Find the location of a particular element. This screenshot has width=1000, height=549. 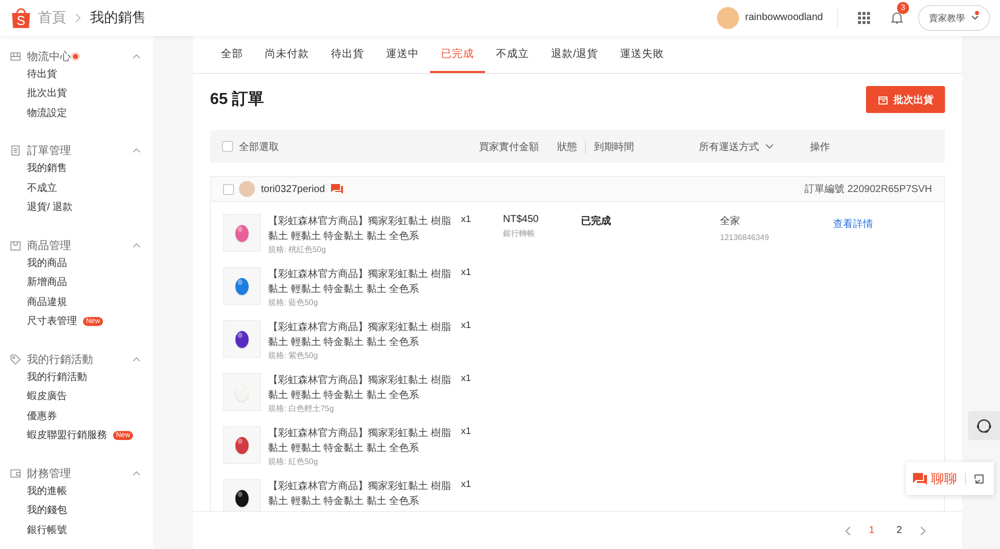

logistics-icon is located at coordinates (15, 56).